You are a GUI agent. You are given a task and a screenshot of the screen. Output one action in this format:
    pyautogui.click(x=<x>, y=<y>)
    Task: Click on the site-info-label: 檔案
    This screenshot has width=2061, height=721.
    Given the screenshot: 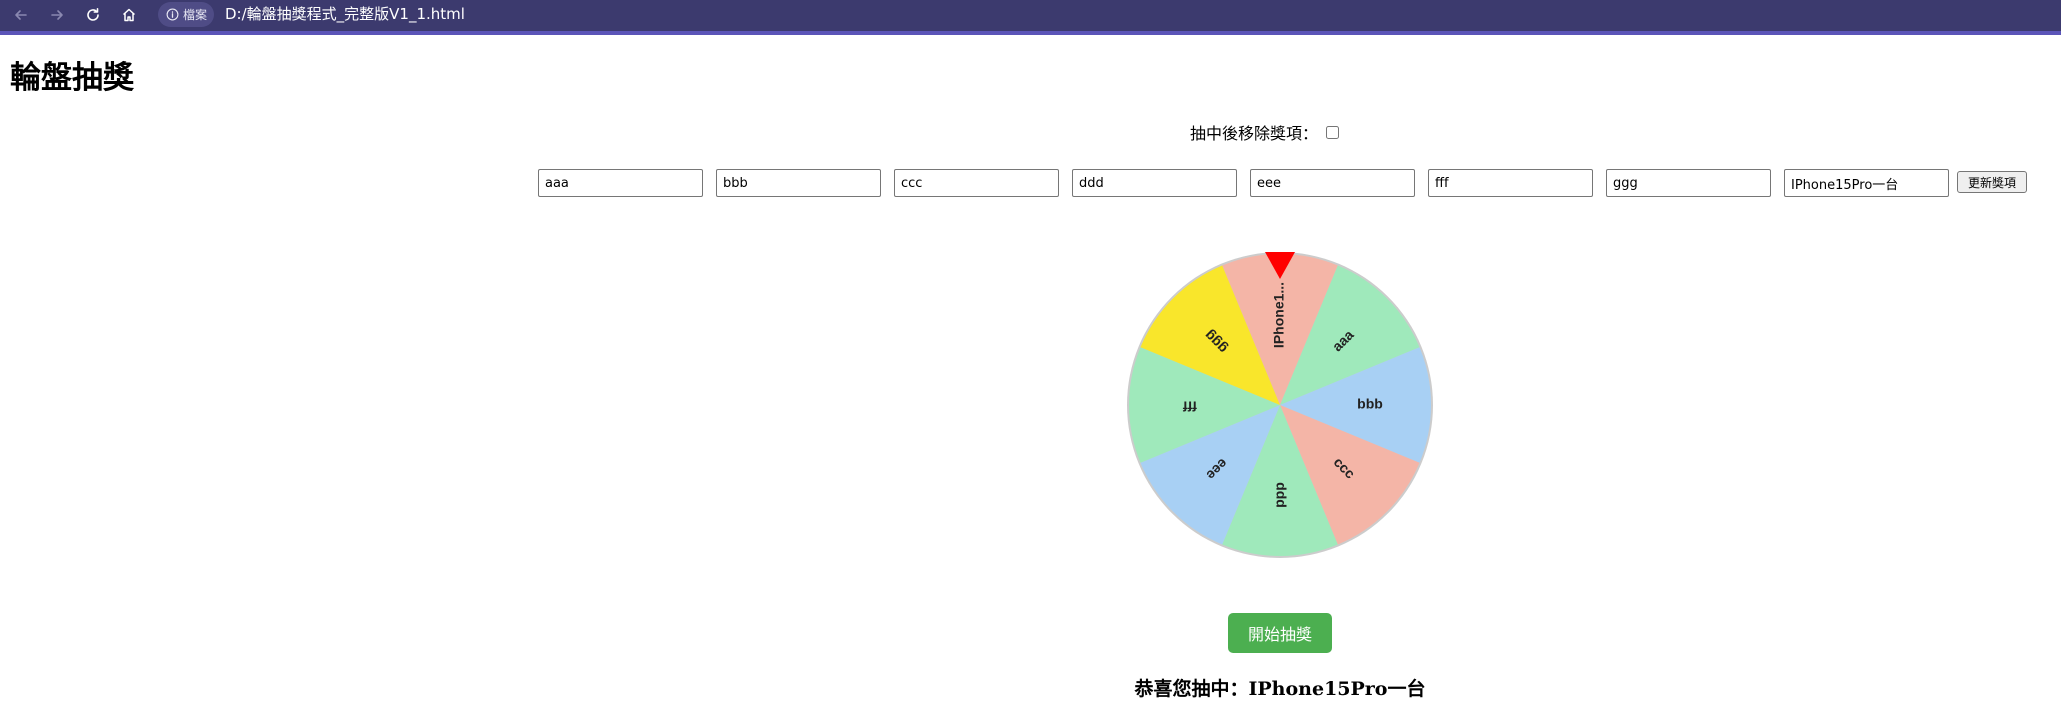 What is the action you would take?
    pyautogui.click(x=195, y=15)
    